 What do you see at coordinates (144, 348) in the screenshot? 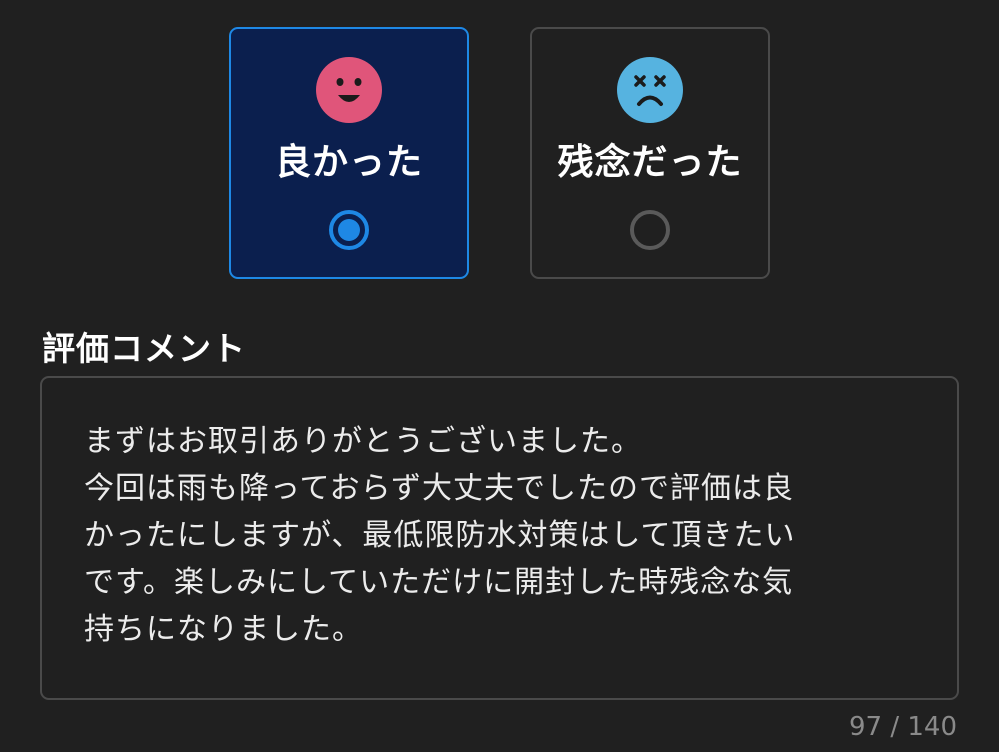
I see `comment-section-title: 評価コメント` at bounding box center [144, 348].